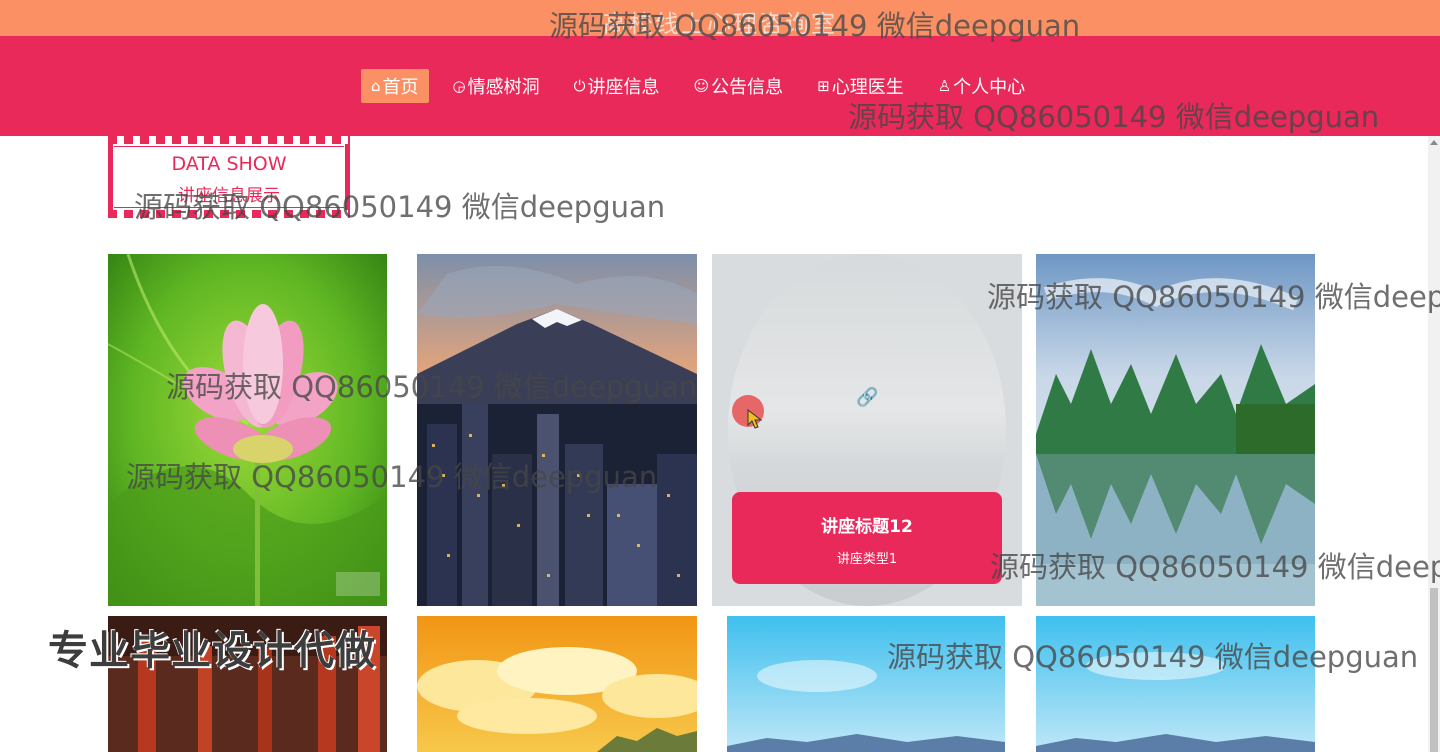 Image resolution: width=1440 pixels, height=752 pixels. I want to click on link-icon: 🔗, so click(867, 397).